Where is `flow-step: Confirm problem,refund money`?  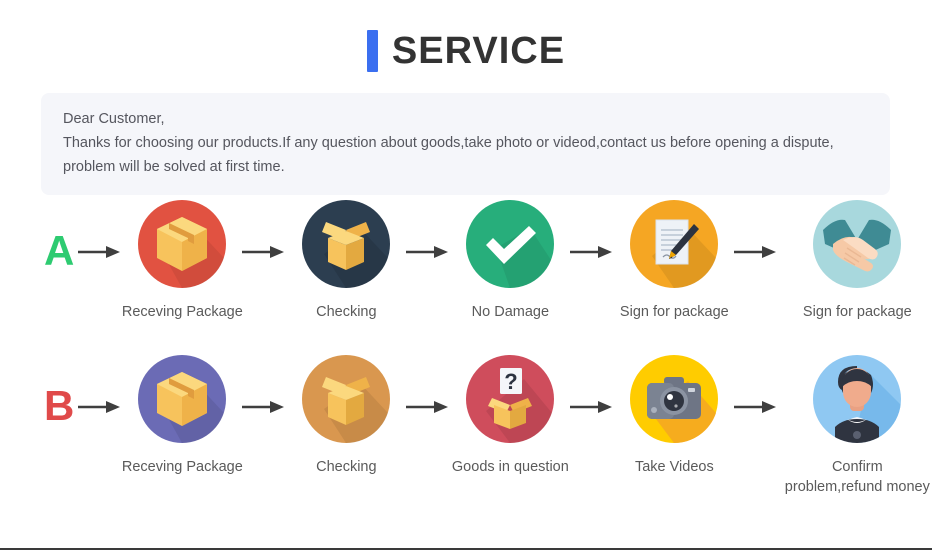 flow-step: Confirm problem,refund money is located at coordinates (857, 426).